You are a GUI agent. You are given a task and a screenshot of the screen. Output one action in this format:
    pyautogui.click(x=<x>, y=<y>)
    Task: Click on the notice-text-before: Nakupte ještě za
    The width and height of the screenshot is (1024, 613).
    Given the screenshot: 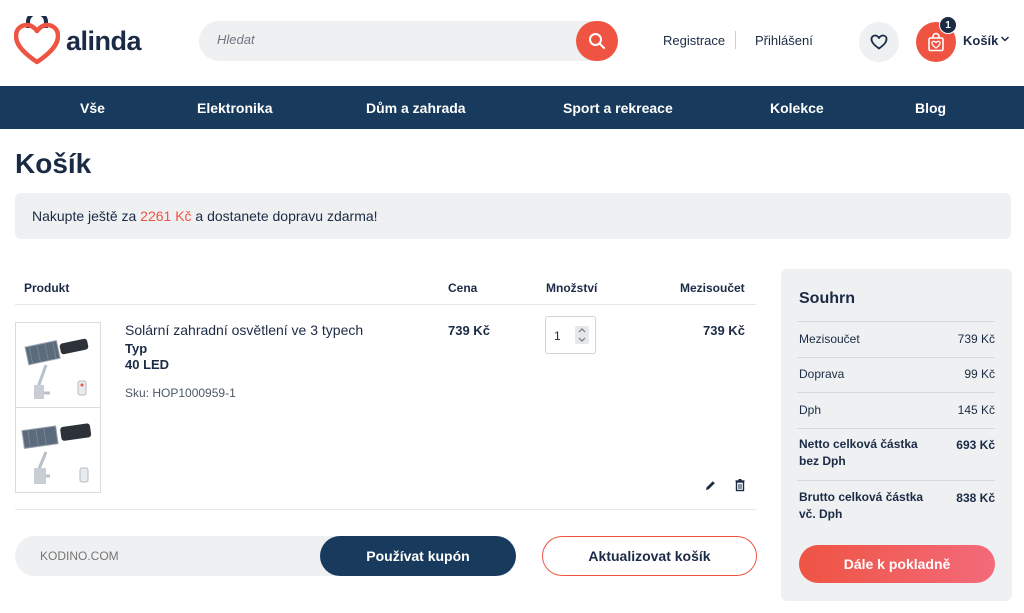 What is the action you would take?
    pyautogui.click(x=86, y=216)
    